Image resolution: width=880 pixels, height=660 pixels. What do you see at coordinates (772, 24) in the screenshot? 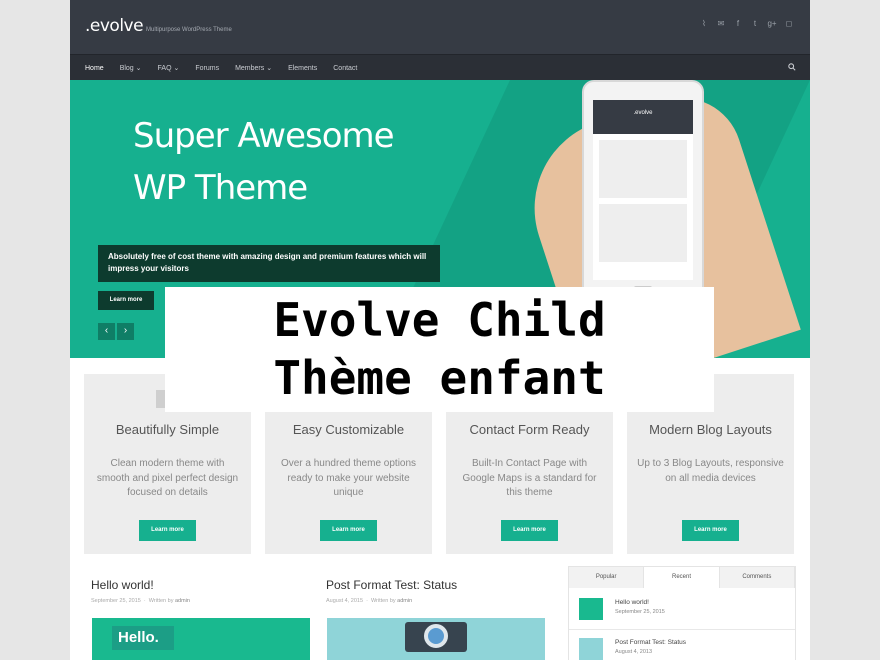
I see `google-plus-icon: g+` at bounding box center [772, 24].